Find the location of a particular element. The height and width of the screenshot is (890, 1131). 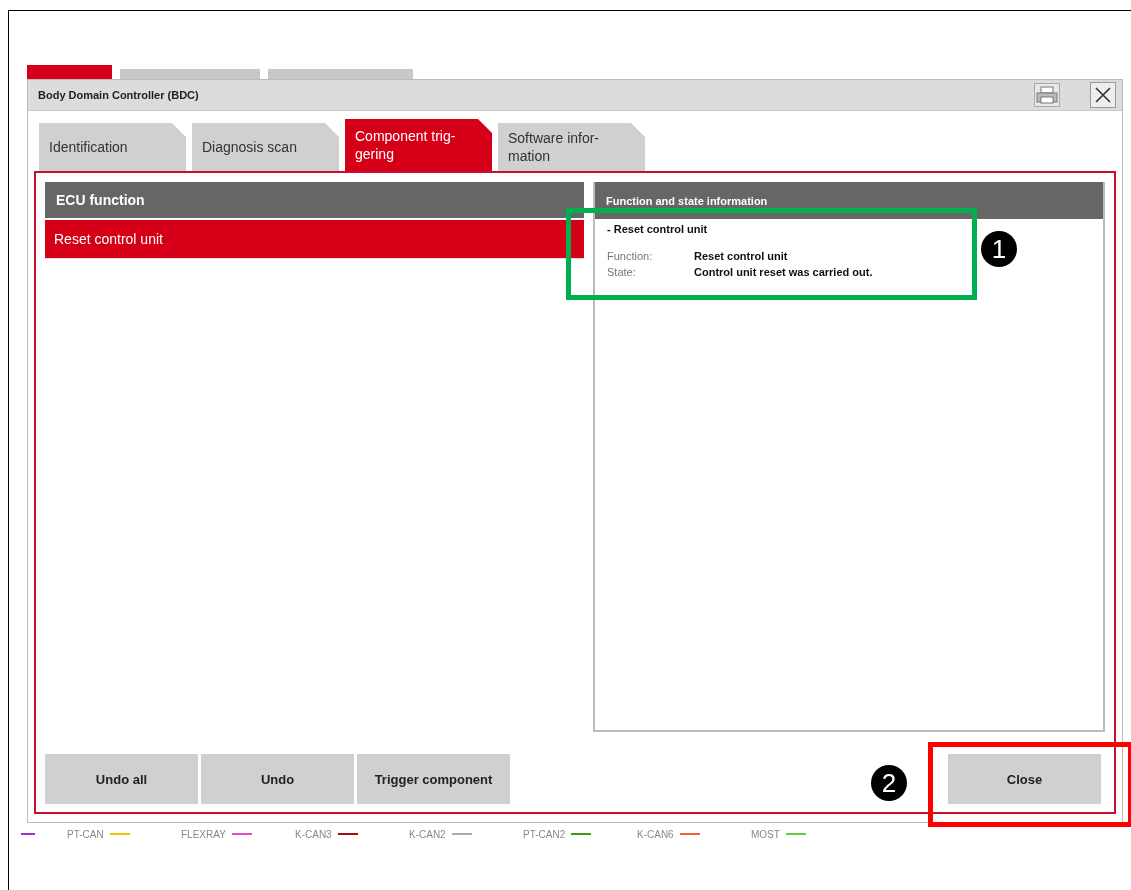

action-button: Trigger component is located at coordinates (433, 779).